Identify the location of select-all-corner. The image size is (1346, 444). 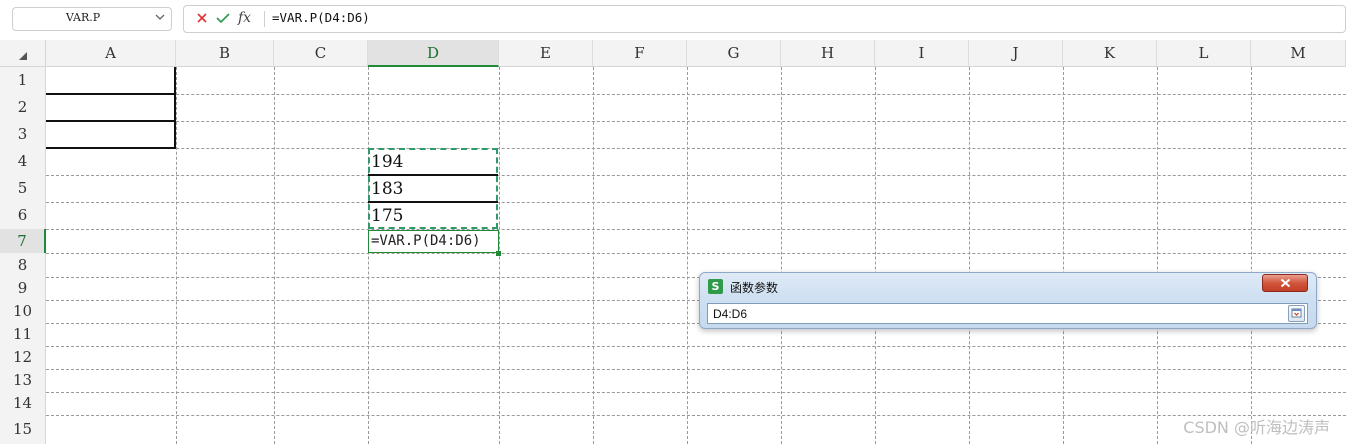
(23, 53).